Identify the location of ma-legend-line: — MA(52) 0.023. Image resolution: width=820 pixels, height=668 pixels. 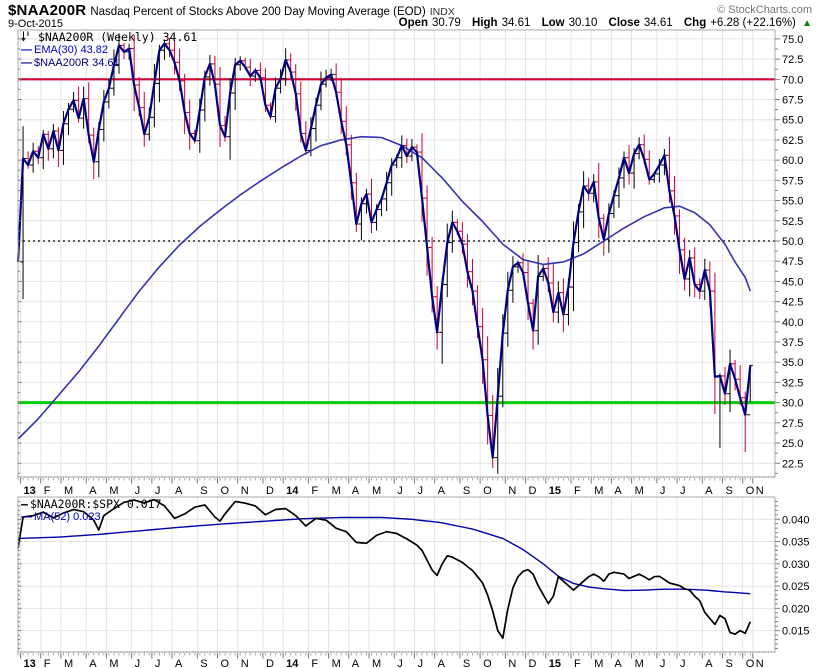
(91, 517).